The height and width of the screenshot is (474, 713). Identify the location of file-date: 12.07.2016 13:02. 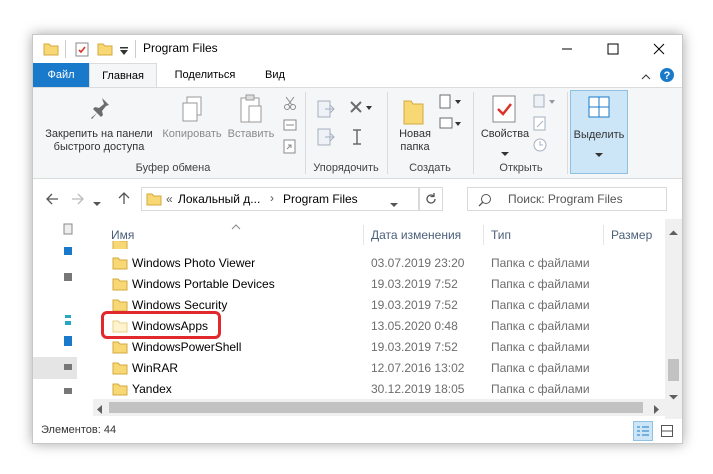
(418, 368).